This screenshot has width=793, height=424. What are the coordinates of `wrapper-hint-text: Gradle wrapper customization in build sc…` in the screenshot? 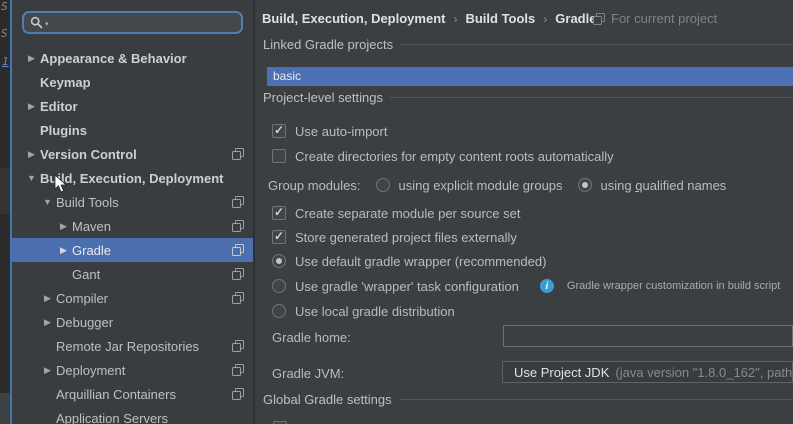 It's located at (673, 286).